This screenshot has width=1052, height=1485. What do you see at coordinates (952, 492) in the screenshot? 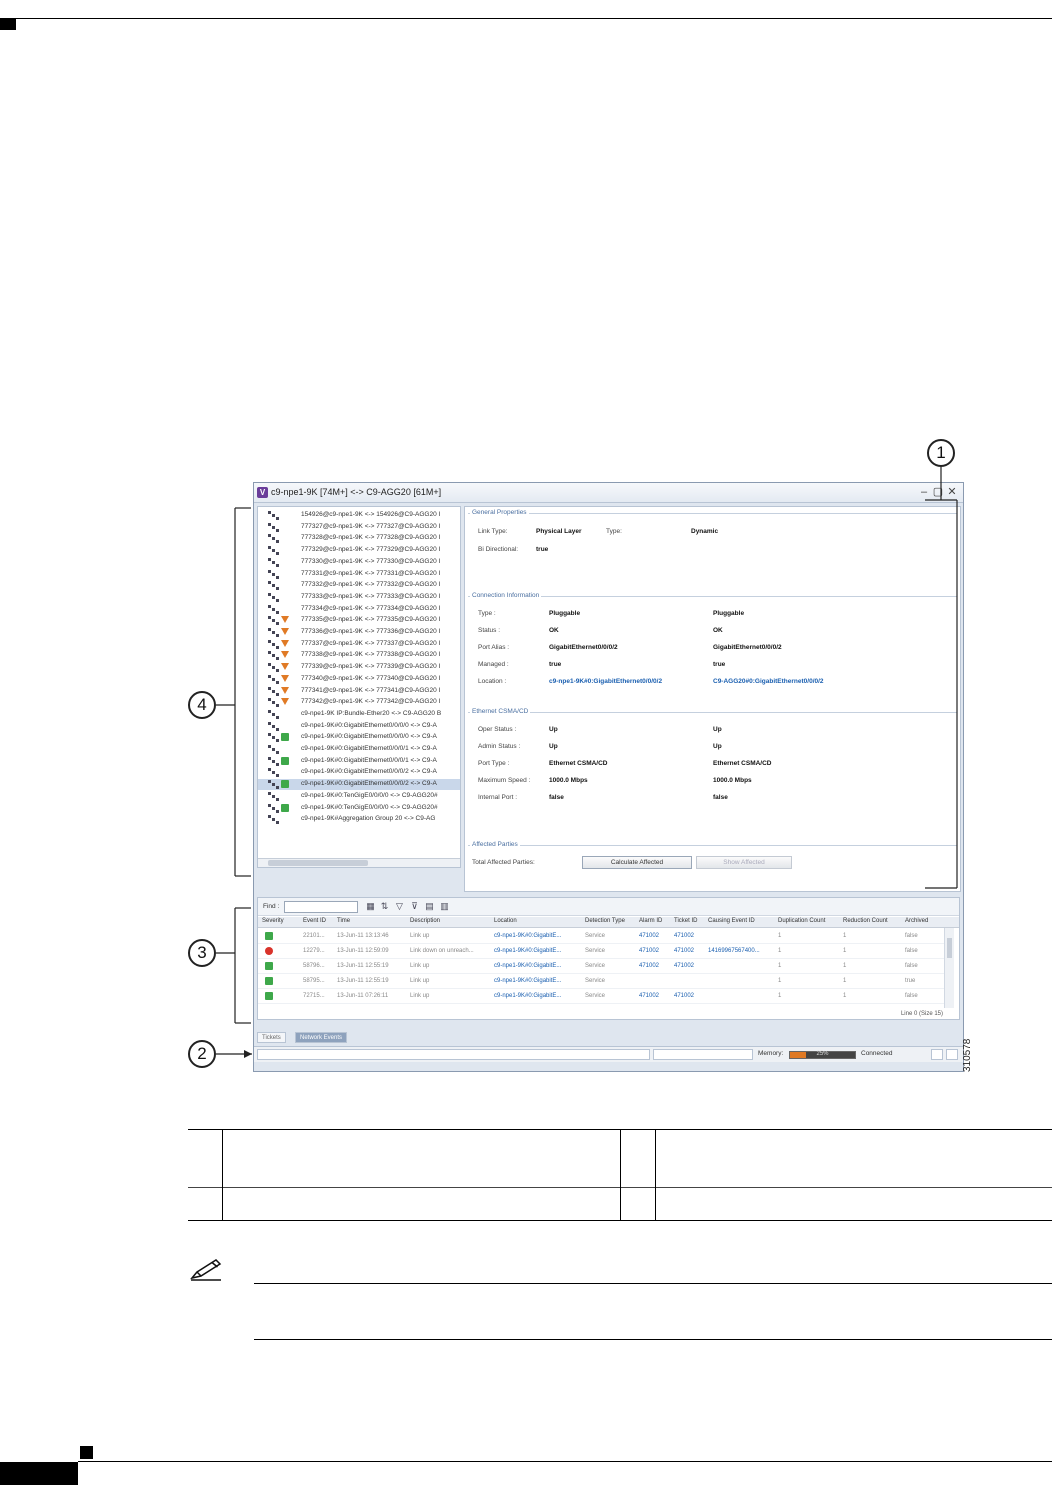
I see `close-icon: ✕` at bounding box center [952, 492].